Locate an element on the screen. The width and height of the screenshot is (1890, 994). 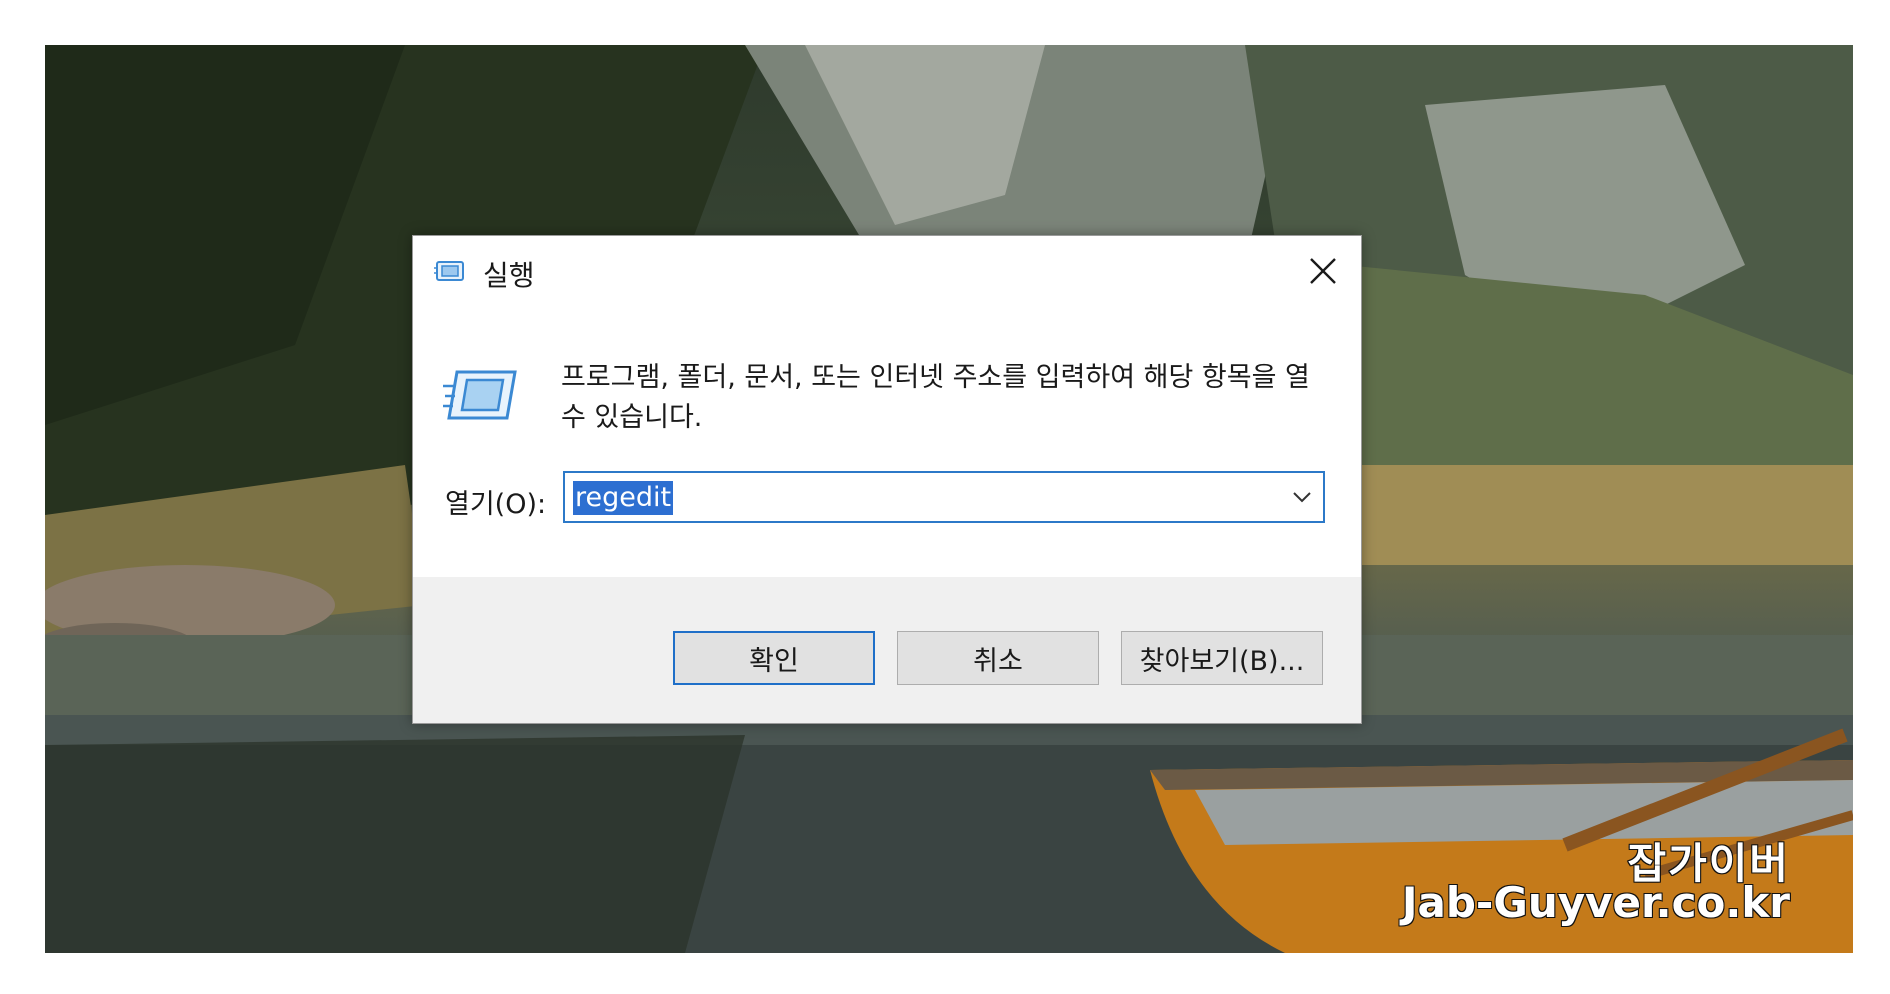
open-combobox: regedit is located at coordinates (944, 497).